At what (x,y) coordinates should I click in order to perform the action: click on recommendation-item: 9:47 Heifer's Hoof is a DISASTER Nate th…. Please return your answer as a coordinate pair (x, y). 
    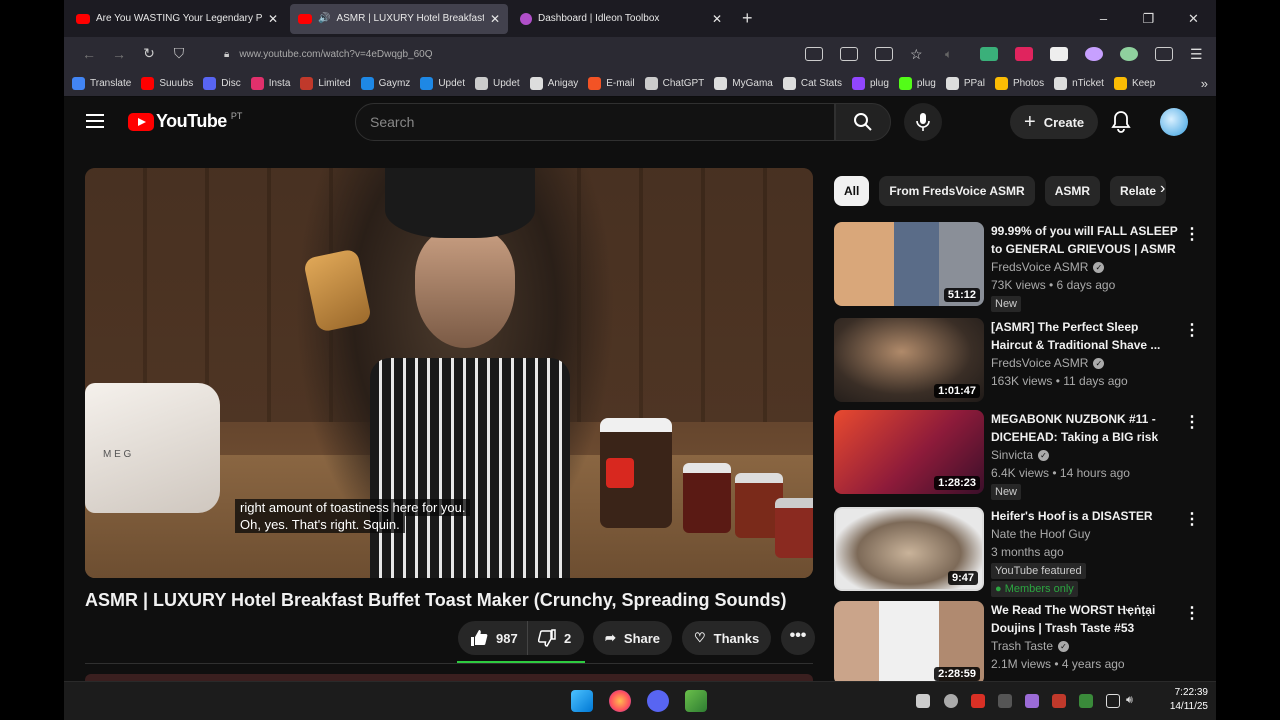
    Looking at the image, I should click on (1024, 552).